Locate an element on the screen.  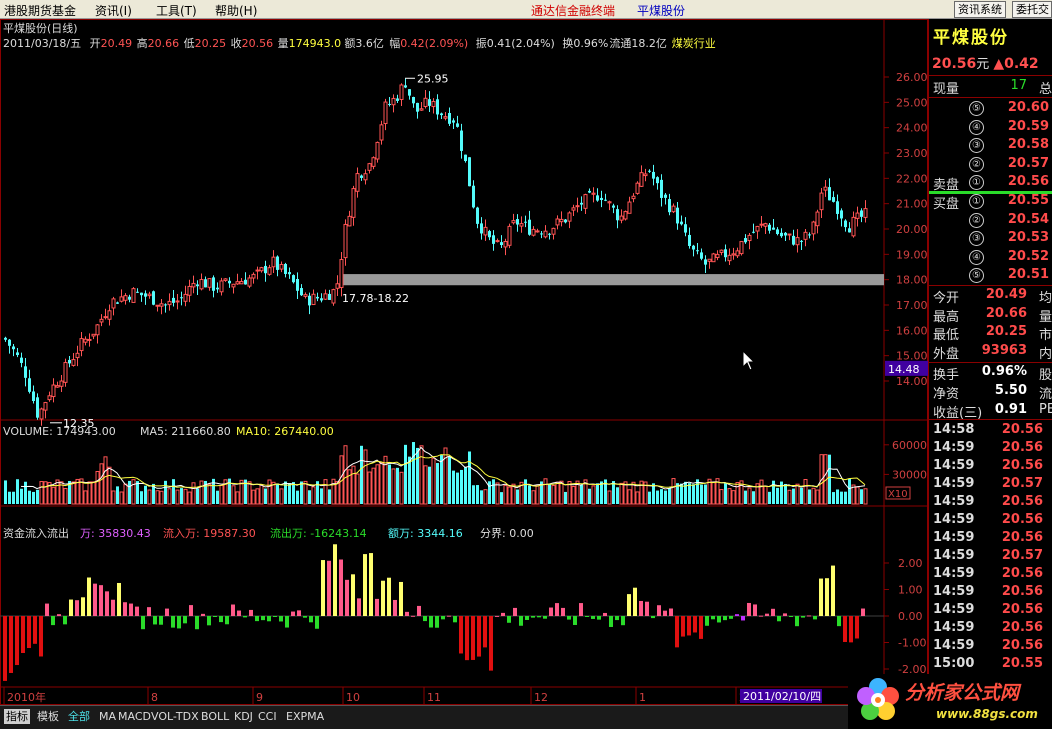
menu-hk-futures: 港股期货基金 is located at coordinates (40, 10).